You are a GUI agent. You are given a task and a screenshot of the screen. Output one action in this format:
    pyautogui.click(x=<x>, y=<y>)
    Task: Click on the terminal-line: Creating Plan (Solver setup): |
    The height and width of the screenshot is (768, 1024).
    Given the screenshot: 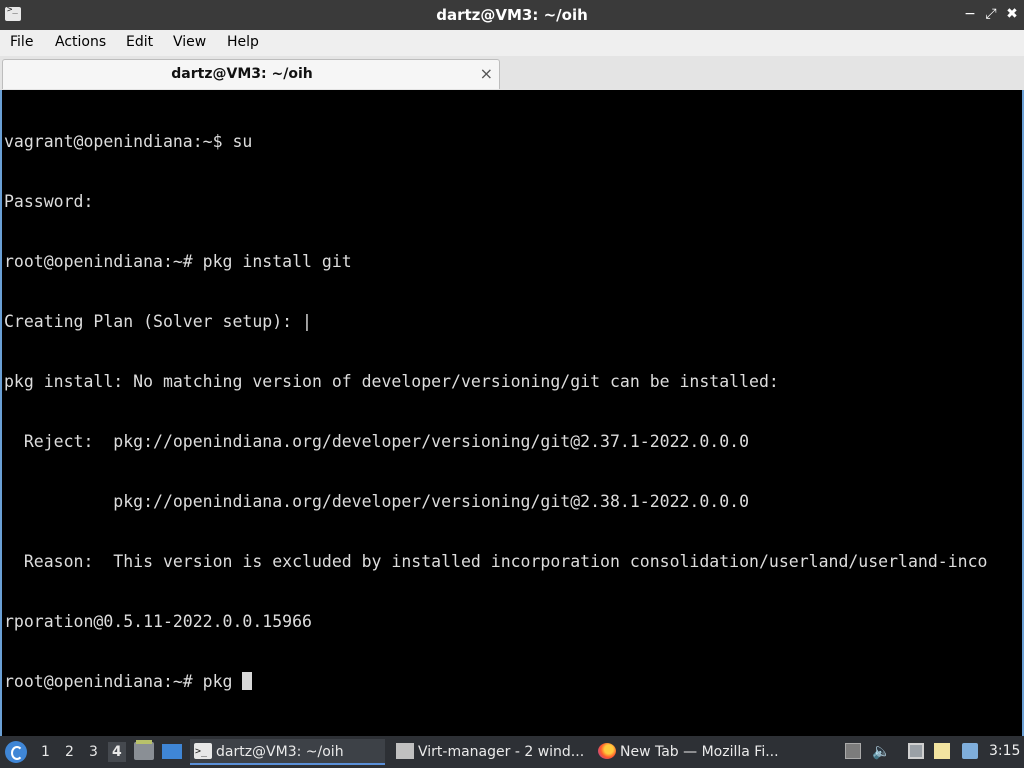 What is the action you would take?
    pyautogui.click(x=158, y=321)
    